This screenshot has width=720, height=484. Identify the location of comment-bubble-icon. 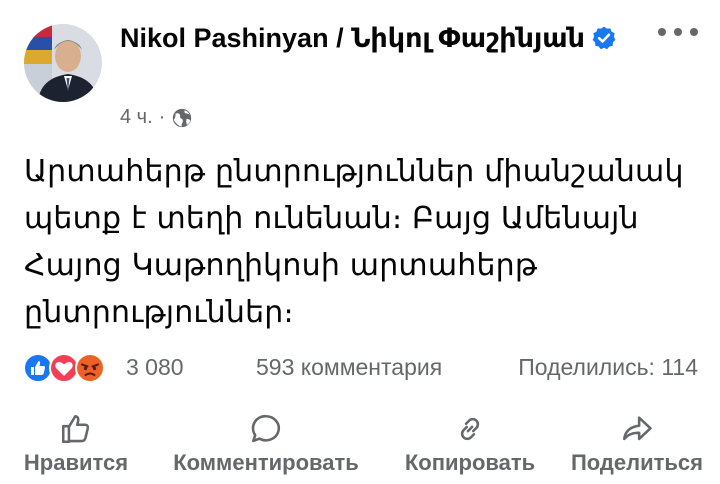
(266, 428).